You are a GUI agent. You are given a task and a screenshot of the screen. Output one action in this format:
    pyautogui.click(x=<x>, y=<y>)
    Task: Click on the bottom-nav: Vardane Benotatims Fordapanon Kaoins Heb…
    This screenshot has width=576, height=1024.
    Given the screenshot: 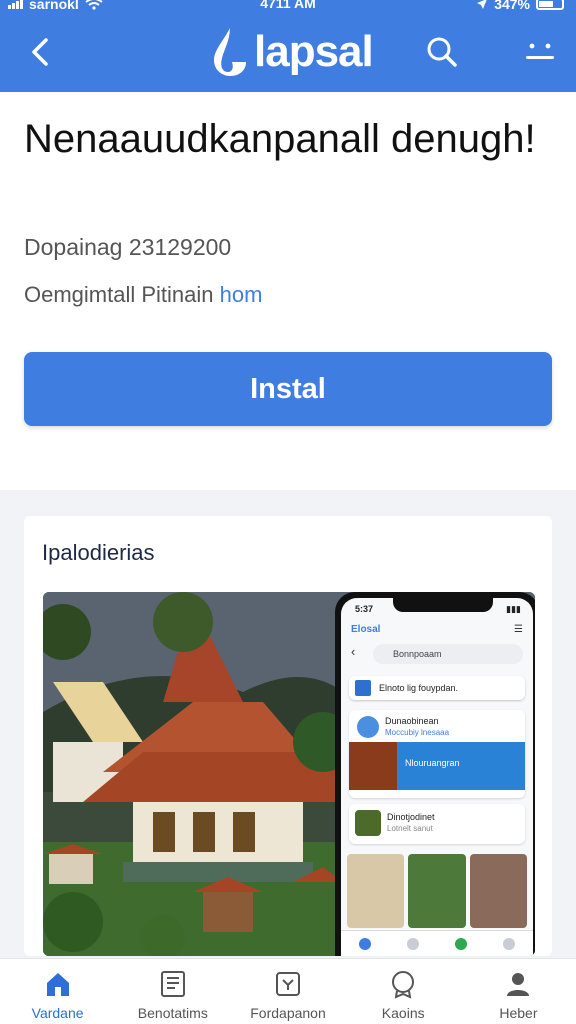 What is the action you would take?
    pyautogui.click(x=288, y=991)
    